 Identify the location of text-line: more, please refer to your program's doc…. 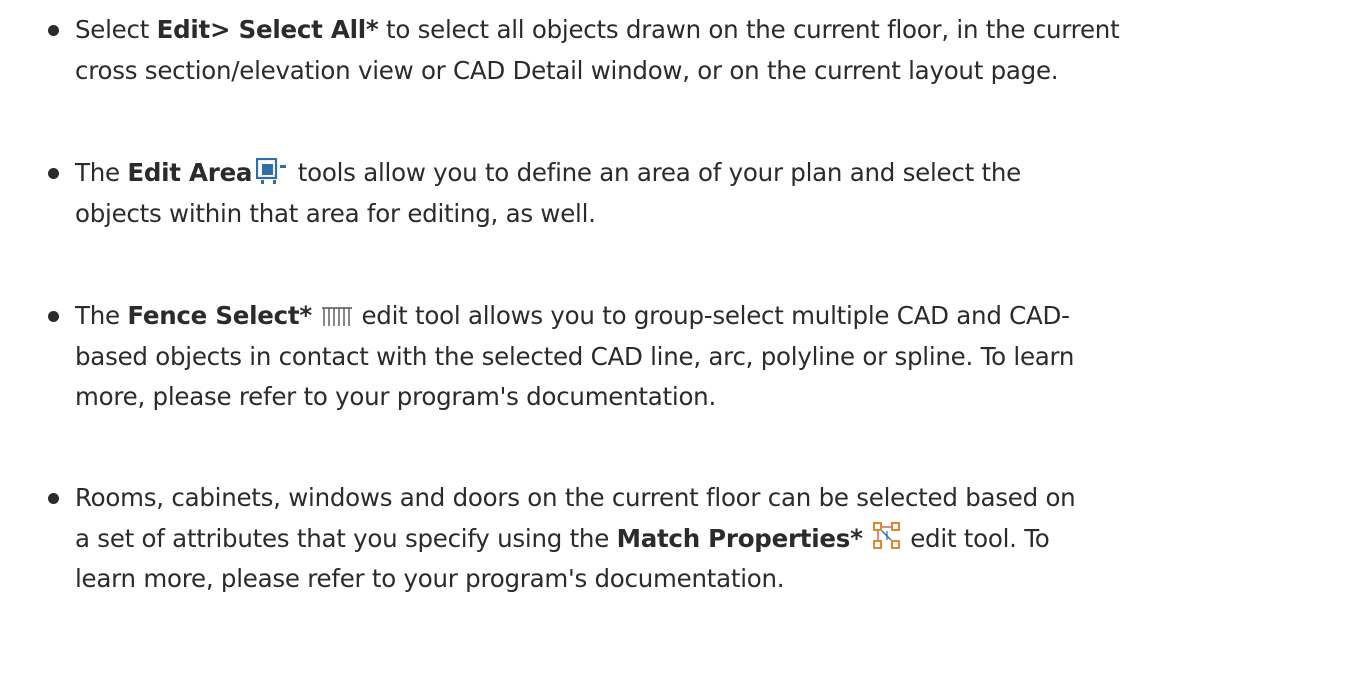
(395, 396).